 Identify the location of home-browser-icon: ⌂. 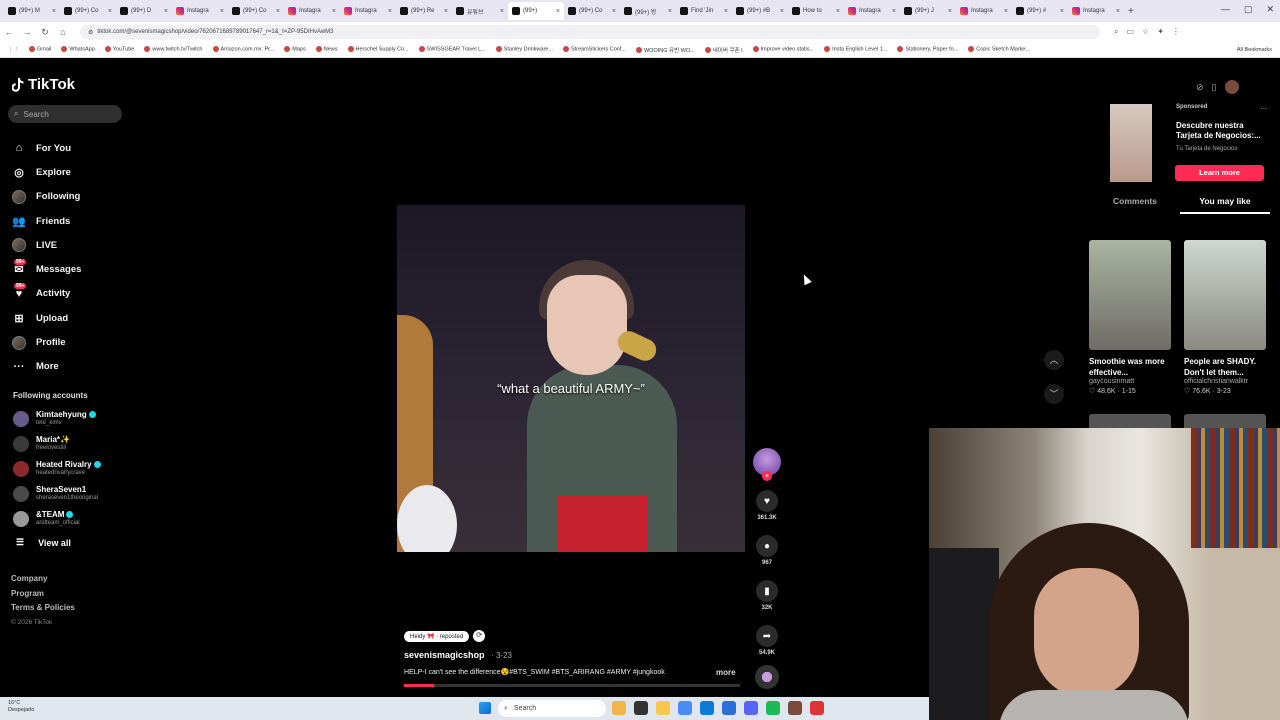
(63, 32).